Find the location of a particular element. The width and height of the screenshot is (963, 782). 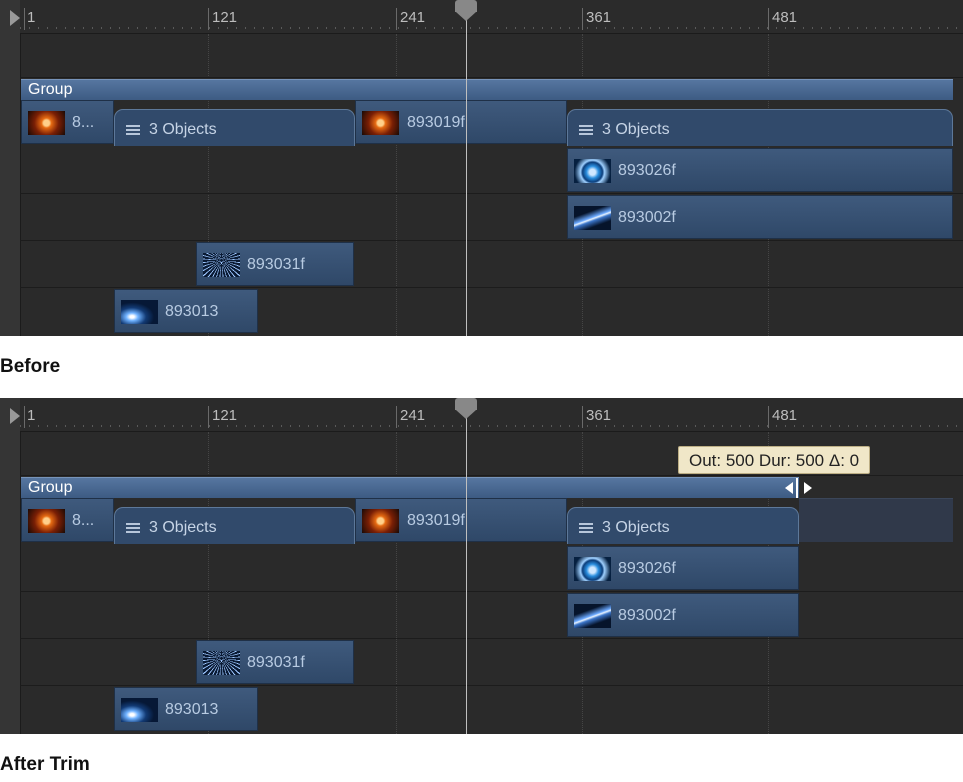

trimmed-region is located at coordinates (876, 520).